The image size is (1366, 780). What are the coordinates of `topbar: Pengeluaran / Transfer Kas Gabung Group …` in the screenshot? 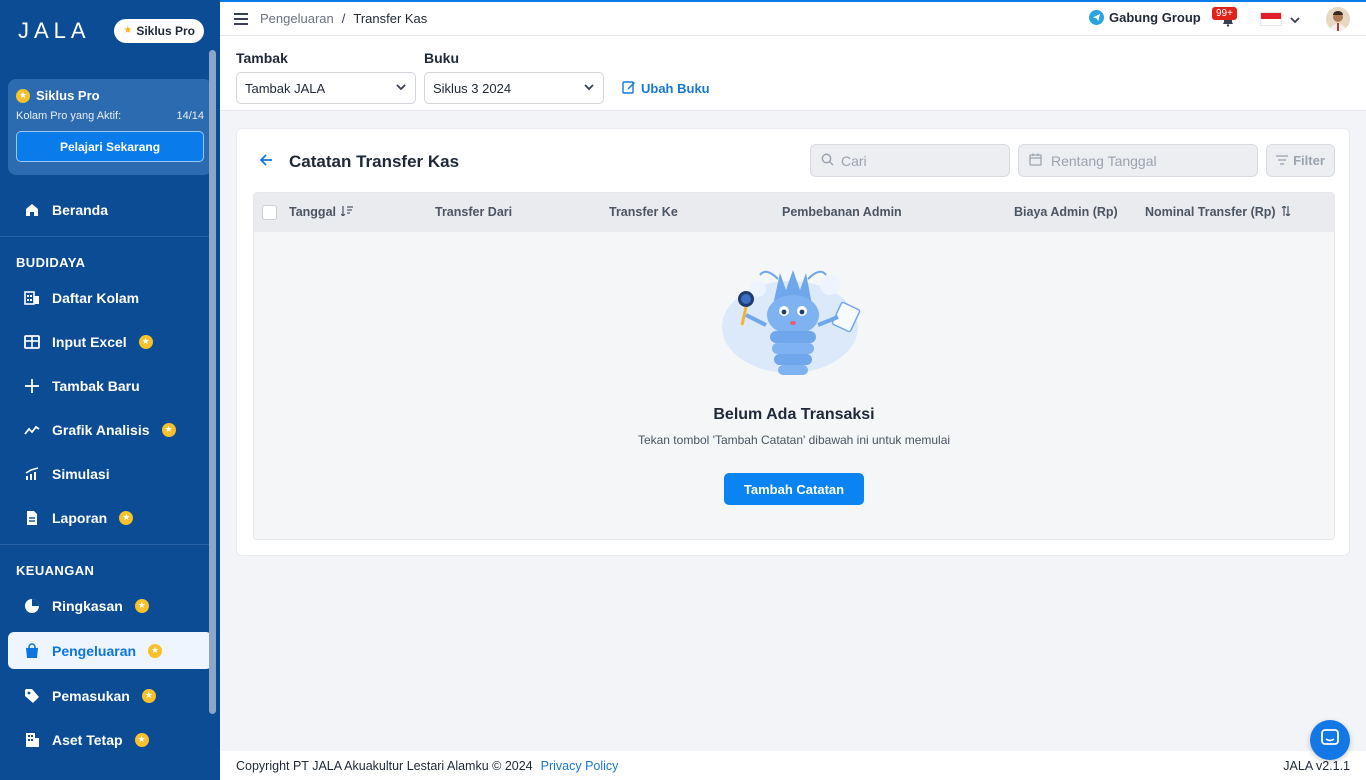 It's located at (793, 18).